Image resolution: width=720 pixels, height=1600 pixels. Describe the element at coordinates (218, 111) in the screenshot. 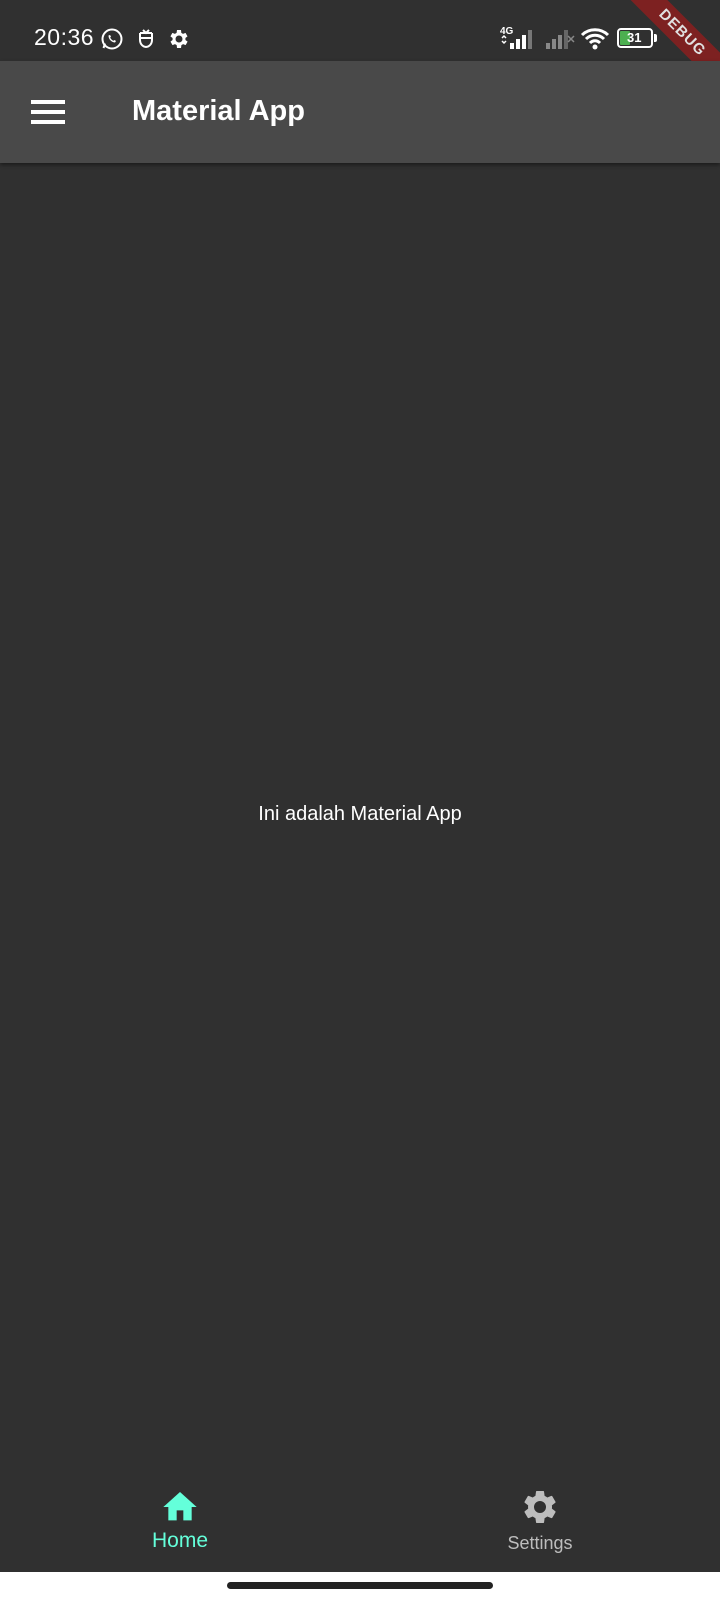

I see `app-title: Material App` at that location.